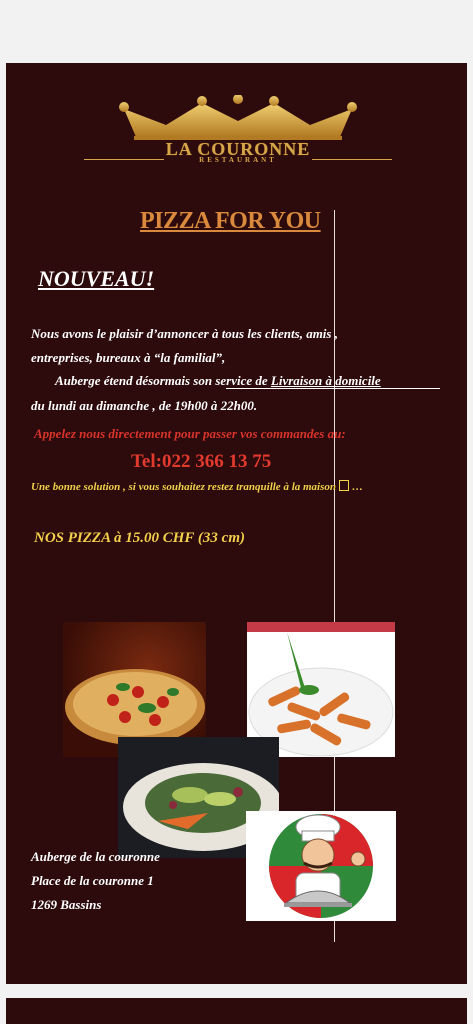 This screenshot has width=473, height=1024. I want to click on address-line-2: Place de la couronne 1, so click(92, 880).